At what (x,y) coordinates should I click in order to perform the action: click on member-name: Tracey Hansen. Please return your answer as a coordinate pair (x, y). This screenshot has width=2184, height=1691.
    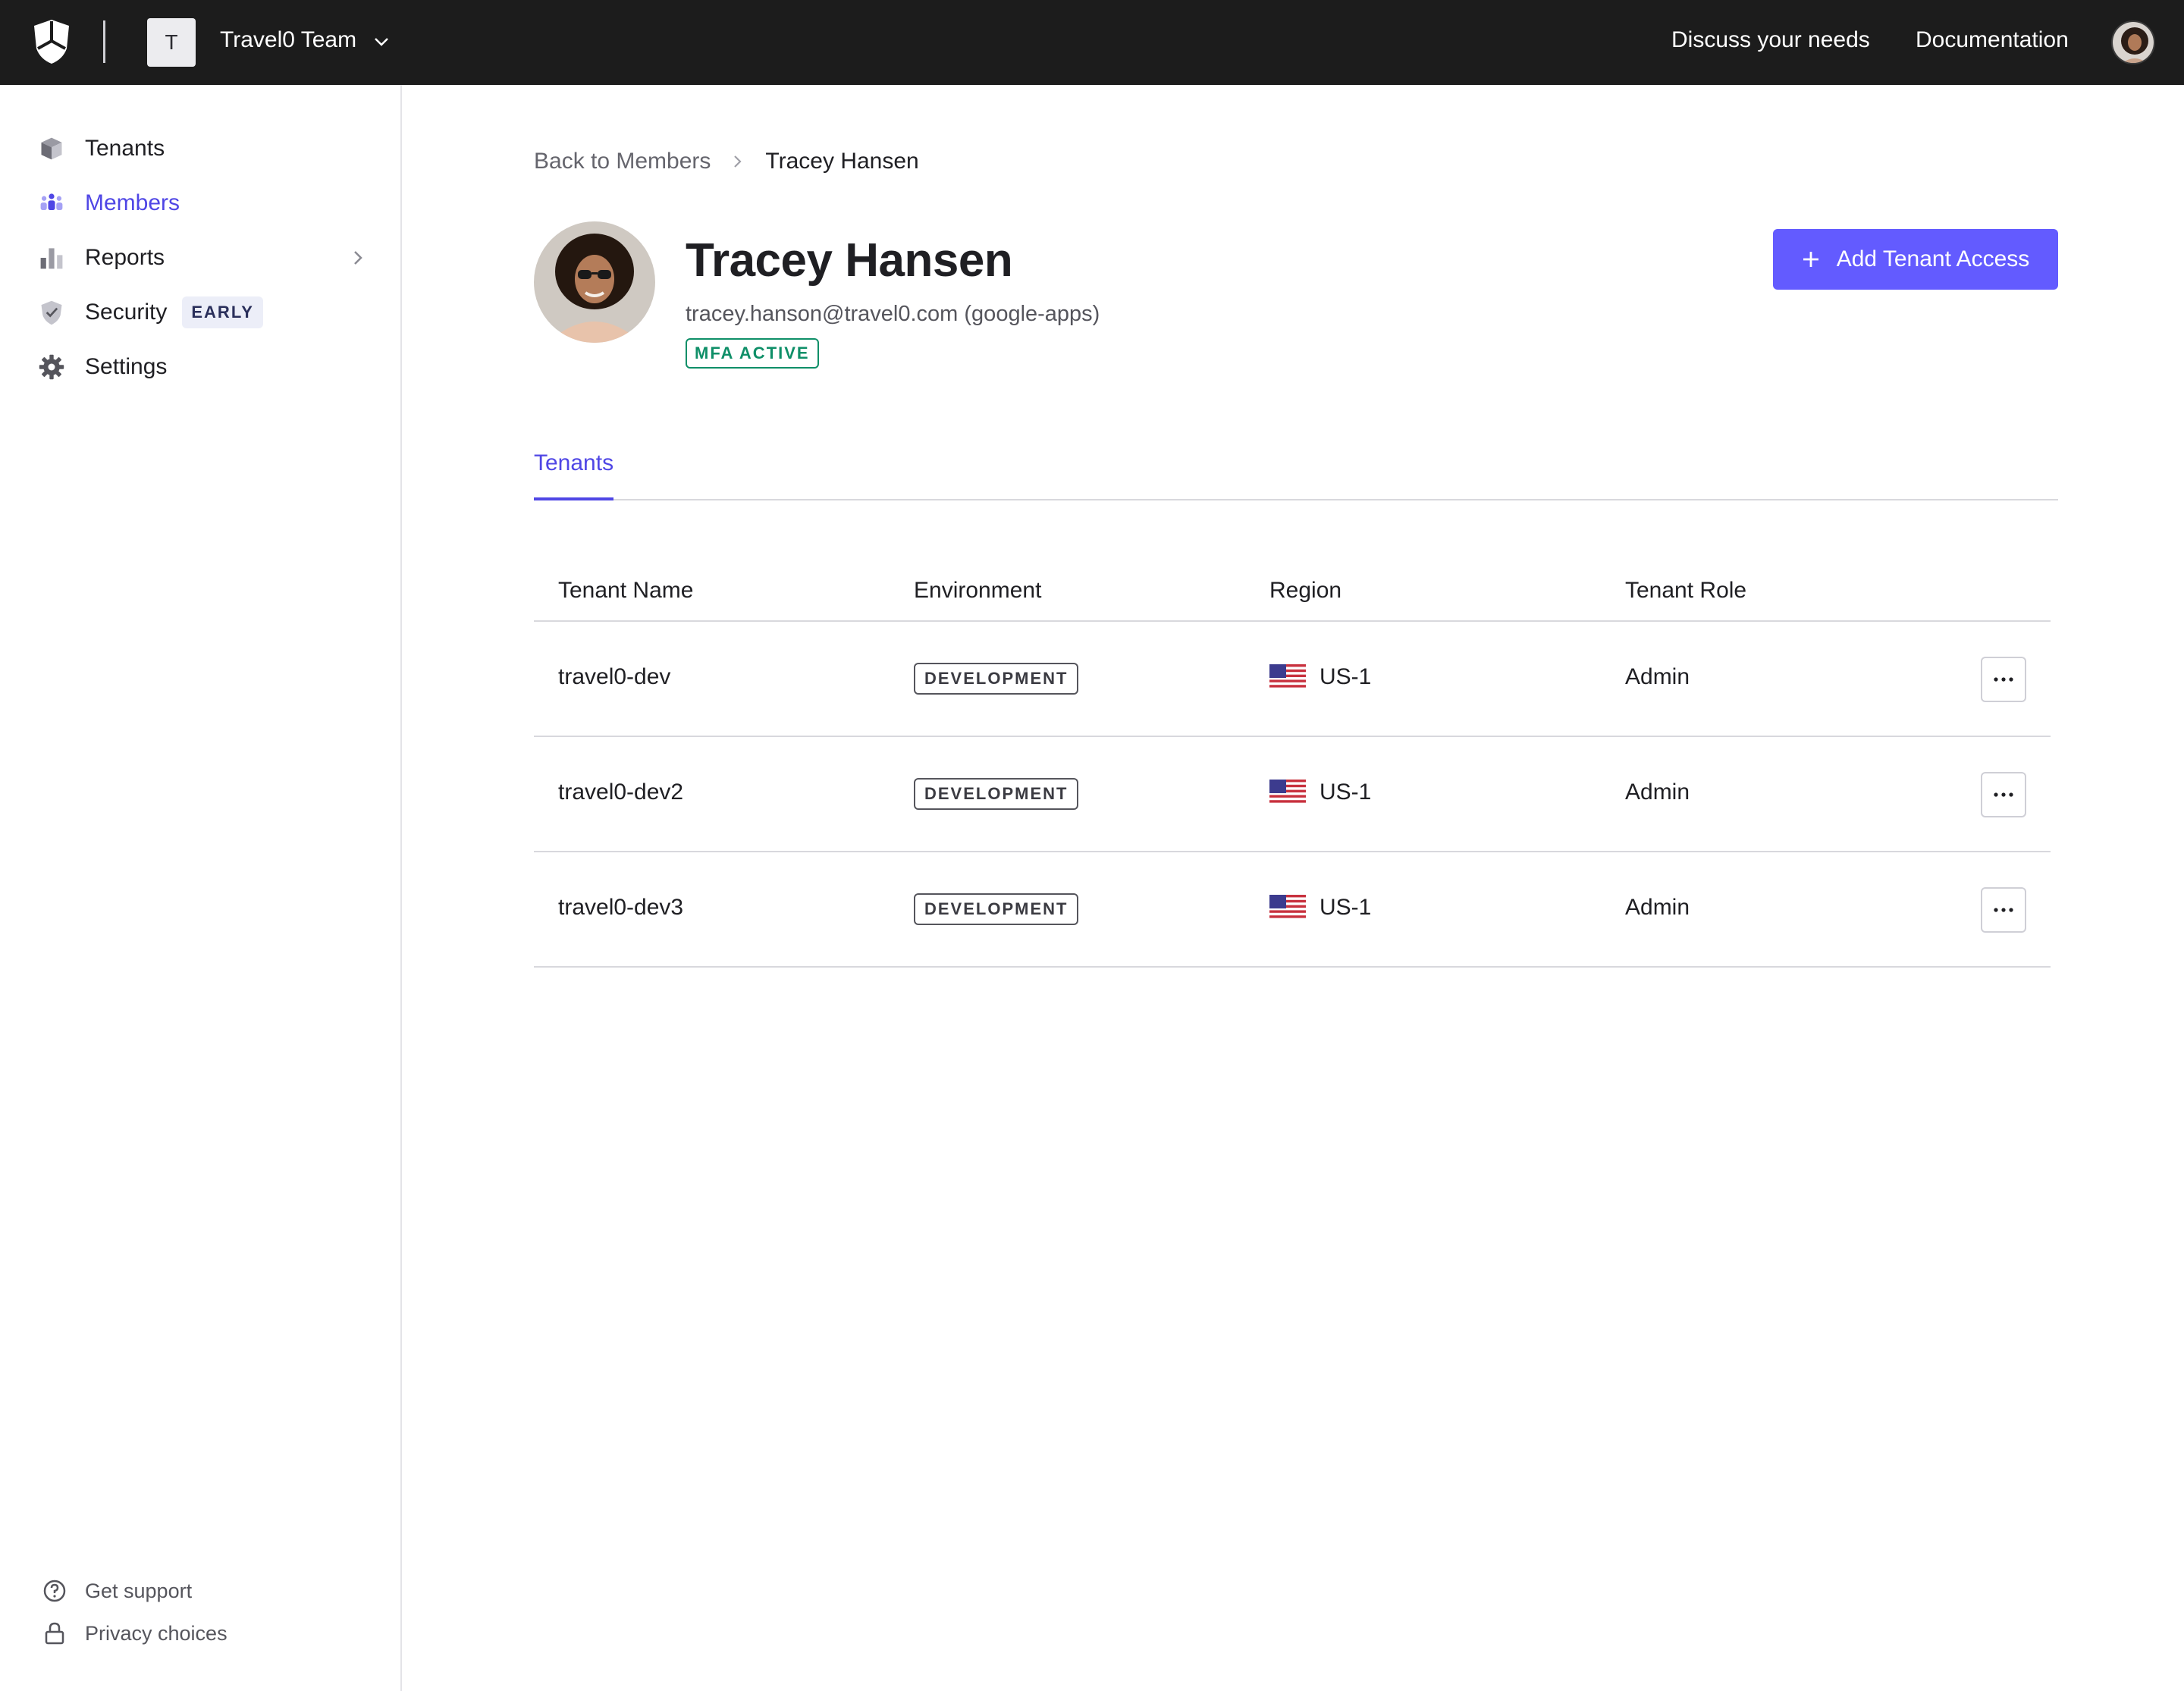
    Looking at the image, I should click on (849, 260).